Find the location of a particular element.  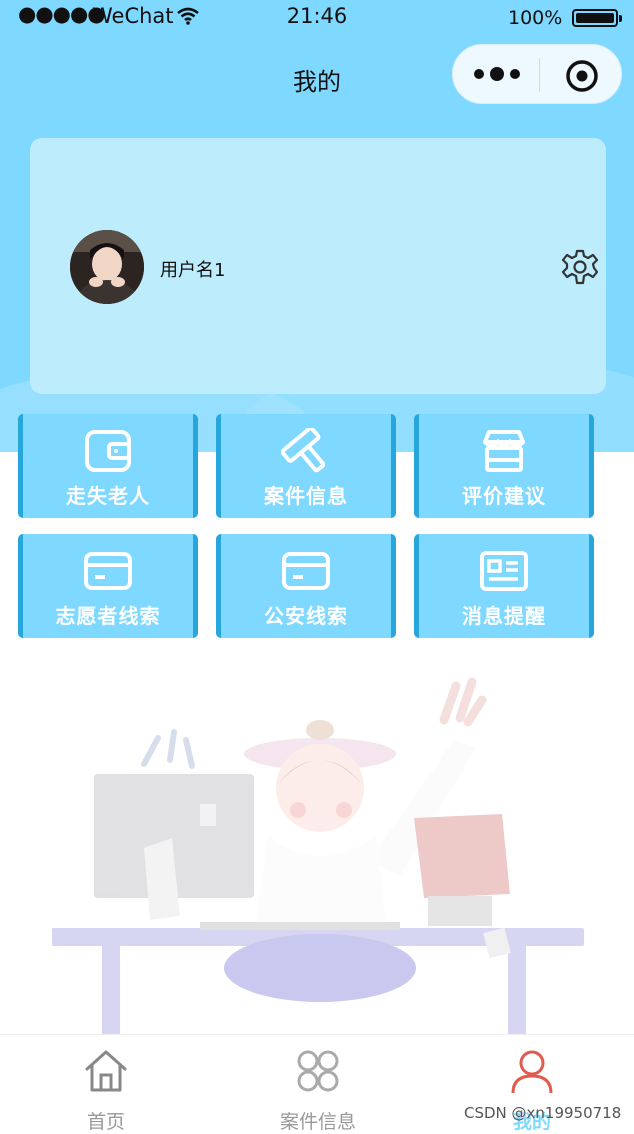

menu-item-volunteer-clues: 志愿者线索 is located at coordinates (108, 586).